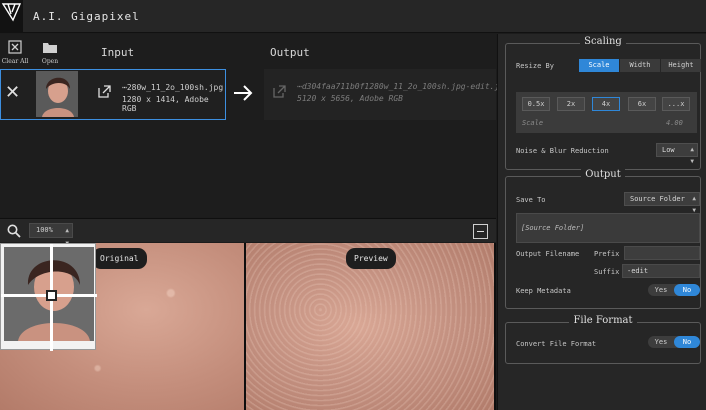 The height and width of the screenshot is (410, 706). What do you see at coordinates (657, 199) in the screenshot?
I see `save-to-value: Source Folder` at bounding box center [657, 199].